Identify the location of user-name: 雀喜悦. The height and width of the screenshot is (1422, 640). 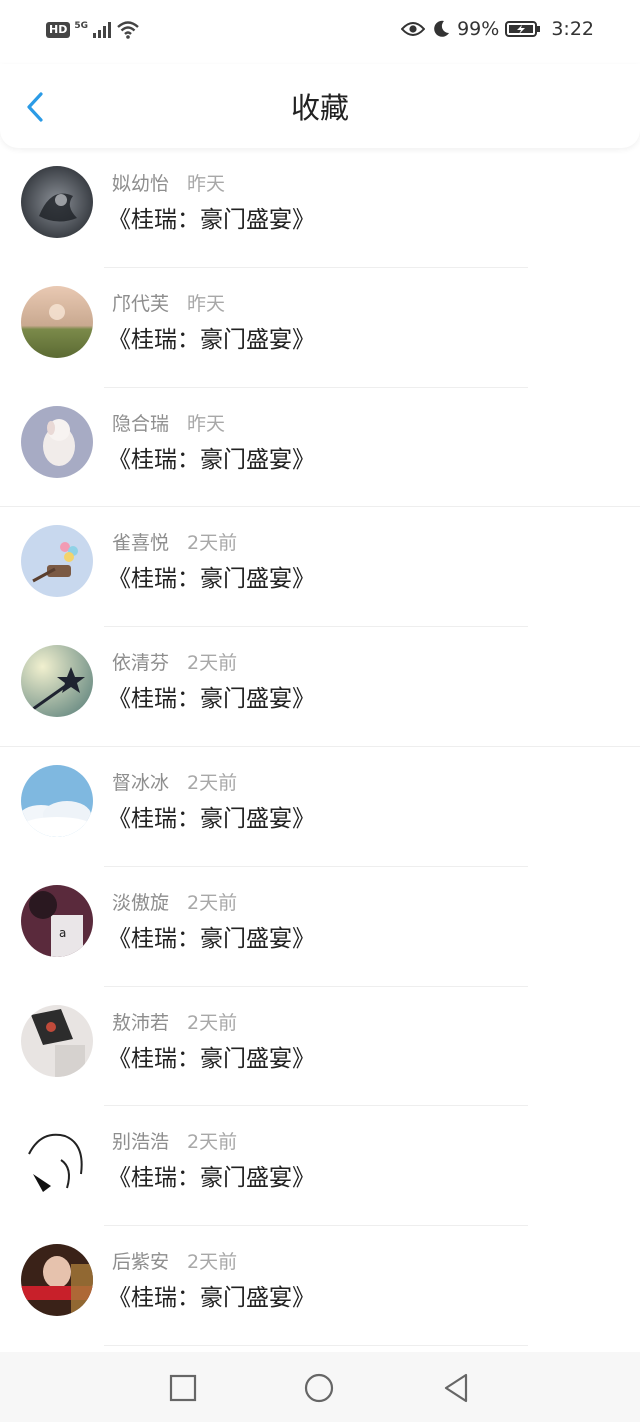
(141, 543).